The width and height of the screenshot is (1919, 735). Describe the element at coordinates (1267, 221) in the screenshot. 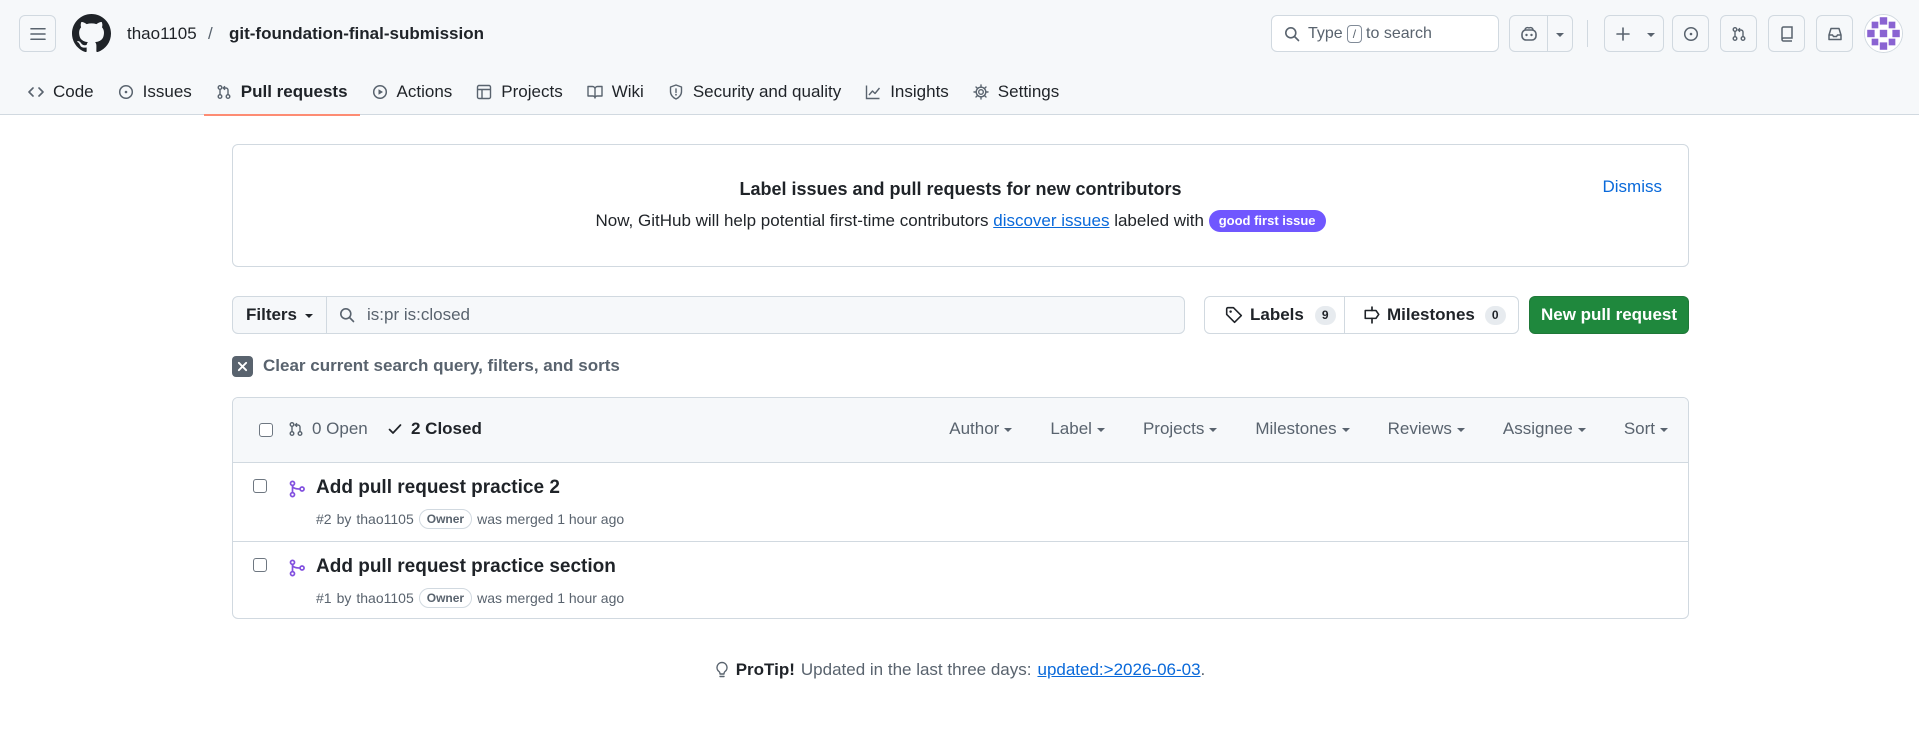

I see `good-first-issue-label: good first issue` at that location.